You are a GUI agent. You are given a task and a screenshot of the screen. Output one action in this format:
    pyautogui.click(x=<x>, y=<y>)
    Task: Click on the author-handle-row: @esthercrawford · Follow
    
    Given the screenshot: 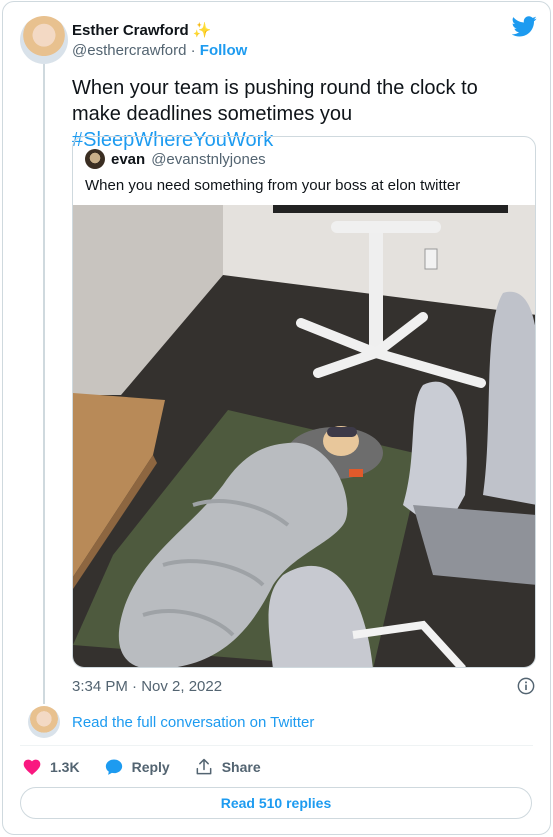 What is the action you would take?
    pyautogui.click(x=159, y=50)
    